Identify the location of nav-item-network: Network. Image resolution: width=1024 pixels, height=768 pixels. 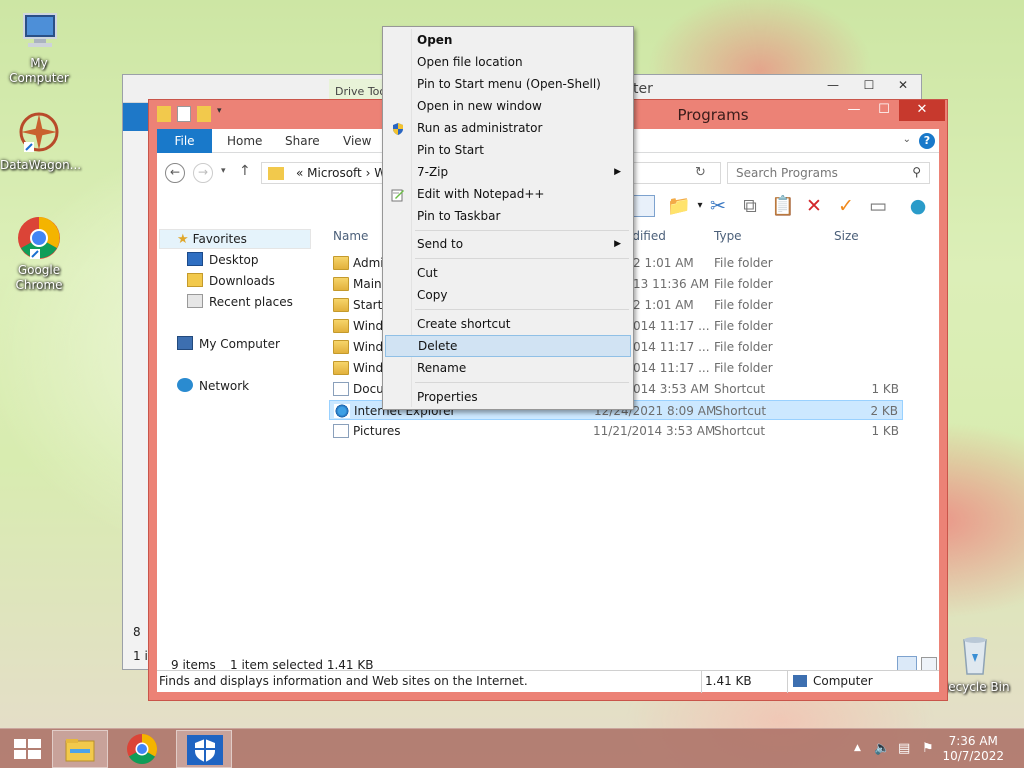
(213, 386).